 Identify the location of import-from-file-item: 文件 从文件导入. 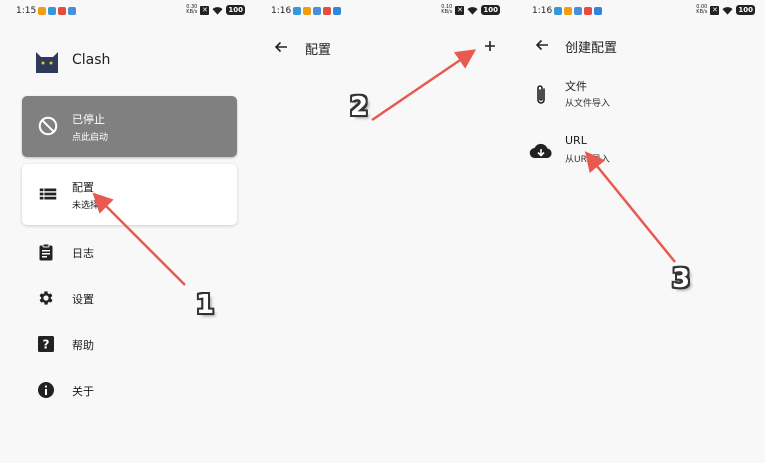
(637, 96).